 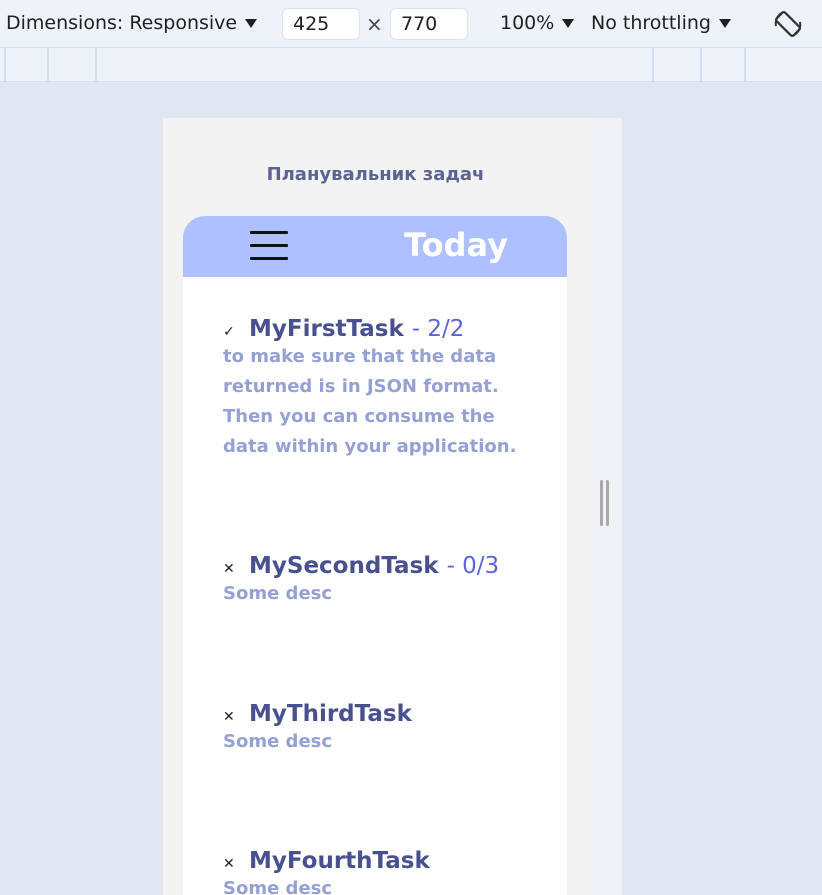 What do you see at coordinates (321, 24) in the screenshot?
I see `width-input: 425` at bounding box center [321, 24].